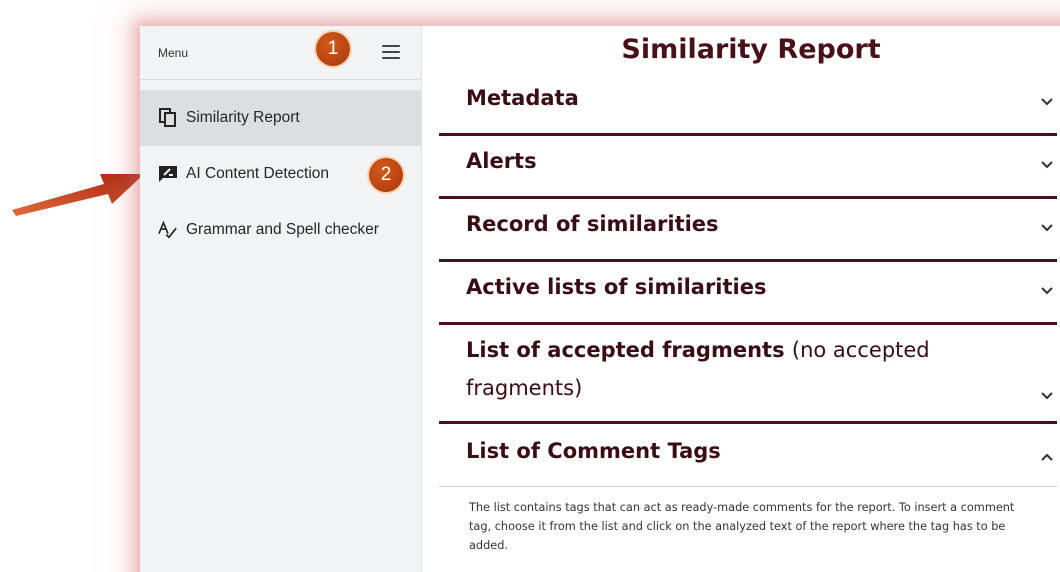  What do you see at coordinates (78, 195) in the screenshot?
I see `annotation-arrow` at bounding box center [78, 195].